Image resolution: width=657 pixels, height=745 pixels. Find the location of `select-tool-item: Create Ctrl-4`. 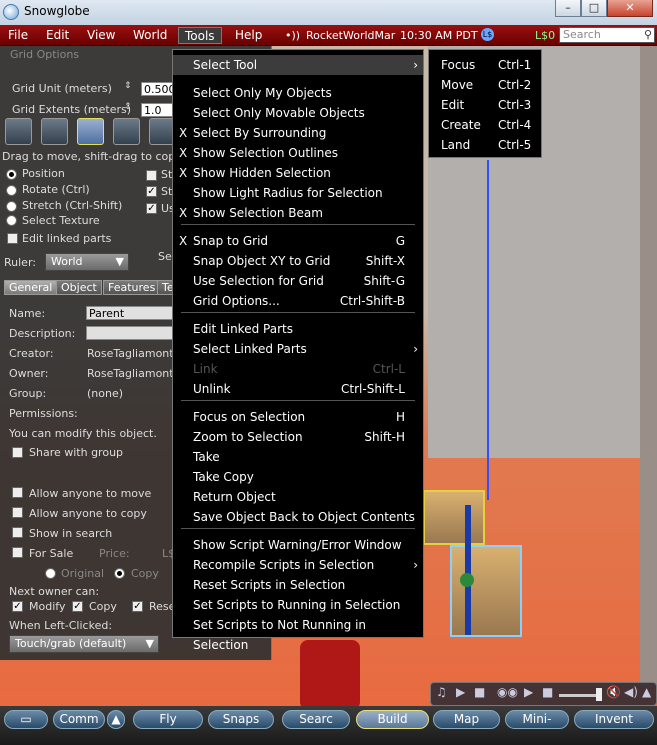

select-tool-item: Create Ctrl-4 is located at coordinates (485, 125).